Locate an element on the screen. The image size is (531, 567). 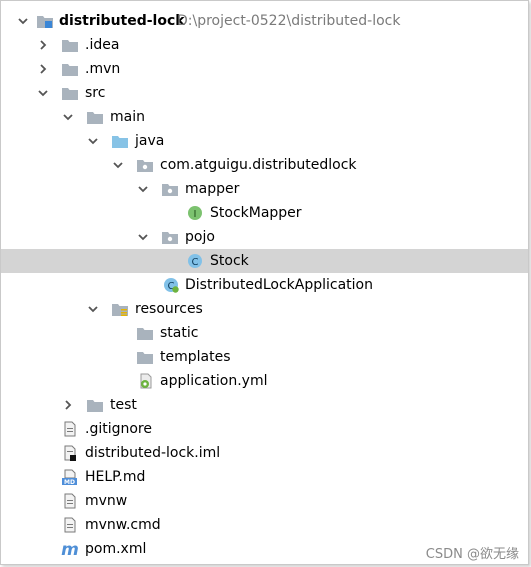
tree-row-static: static is located at coordinates (264, 333).